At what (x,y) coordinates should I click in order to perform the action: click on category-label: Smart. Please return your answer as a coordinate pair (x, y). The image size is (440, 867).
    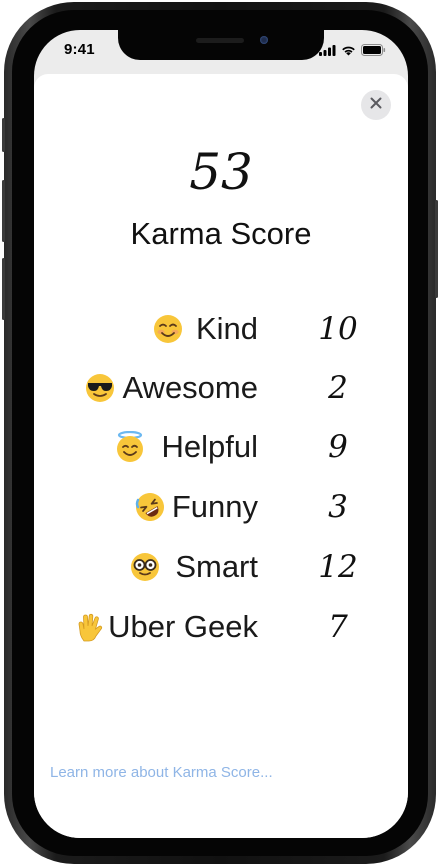
    Looking at the image, I should click on (216, 566).